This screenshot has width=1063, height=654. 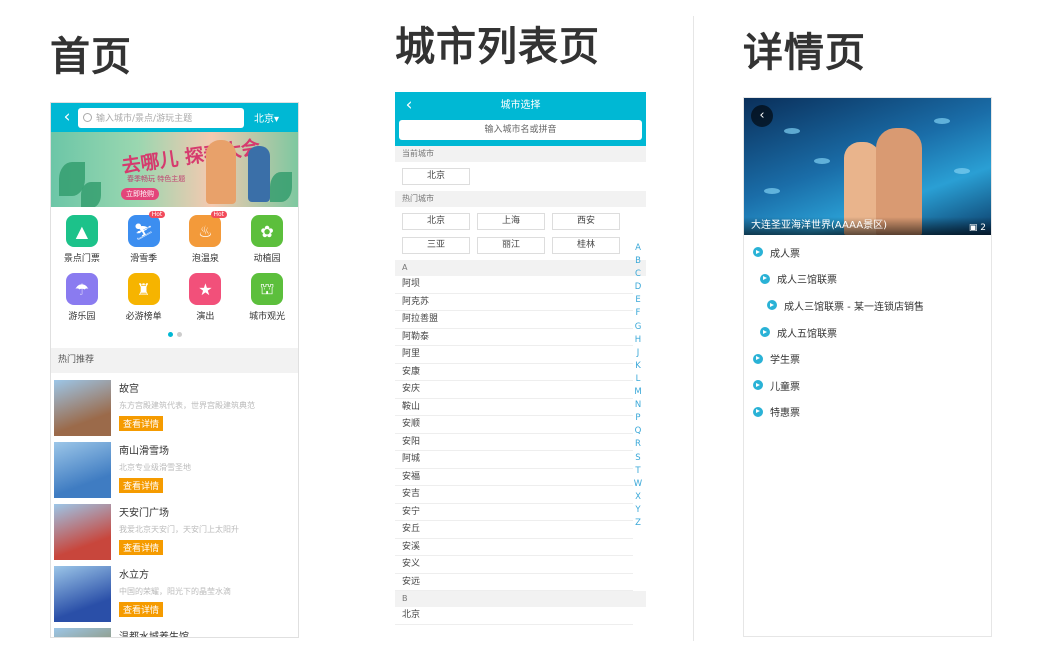 I want to click on category-item: ☂ 游乐园, so click(x=82, y=302).